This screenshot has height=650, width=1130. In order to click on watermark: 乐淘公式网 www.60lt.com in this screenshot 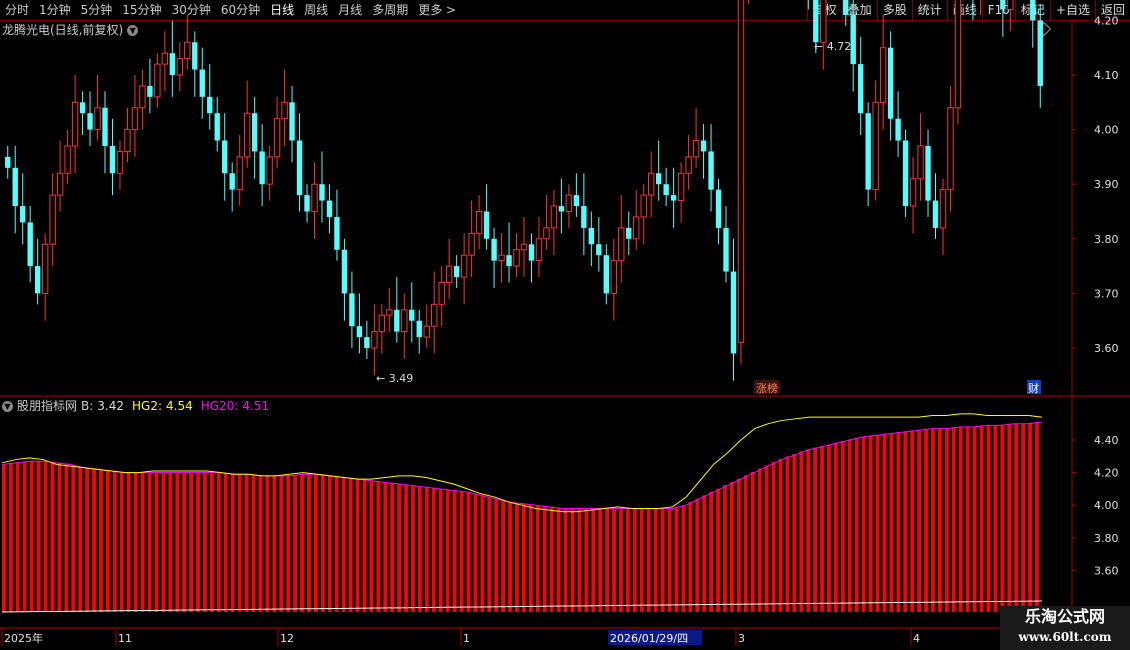, I will do `click(1065, 628)`.